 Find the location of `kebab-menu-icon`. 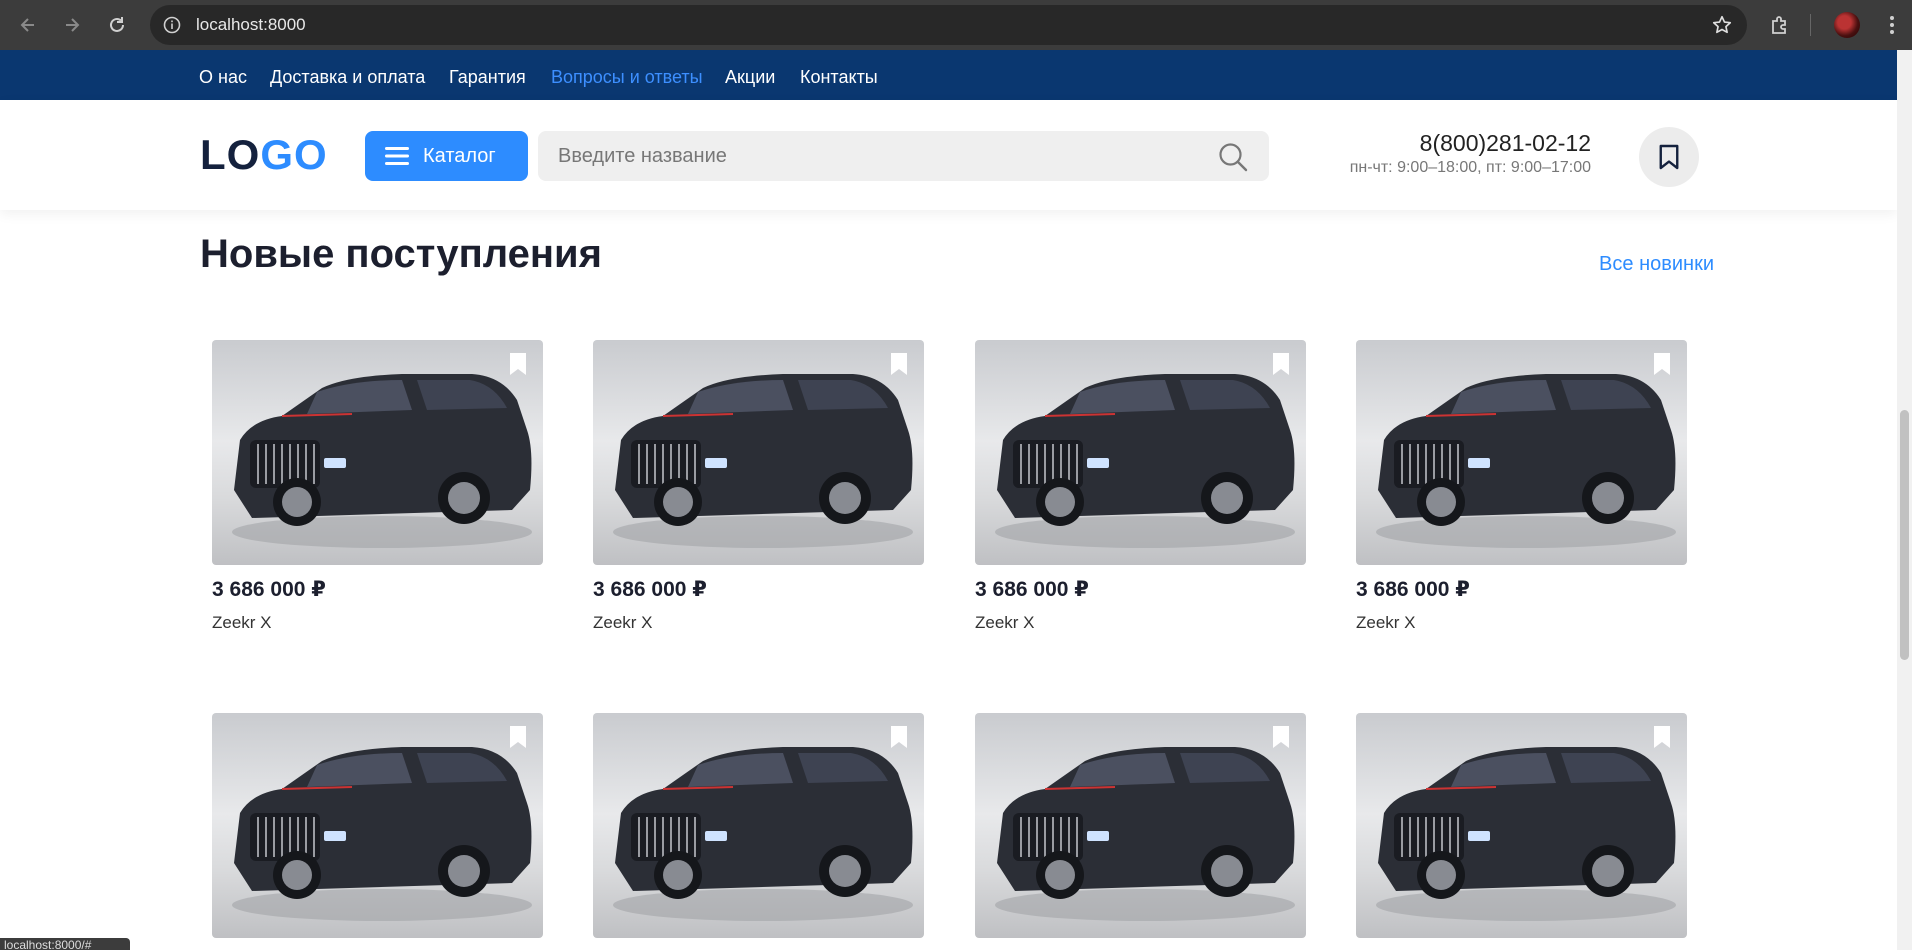

kebab-menu-icon is located at coordinates (1892, 25).